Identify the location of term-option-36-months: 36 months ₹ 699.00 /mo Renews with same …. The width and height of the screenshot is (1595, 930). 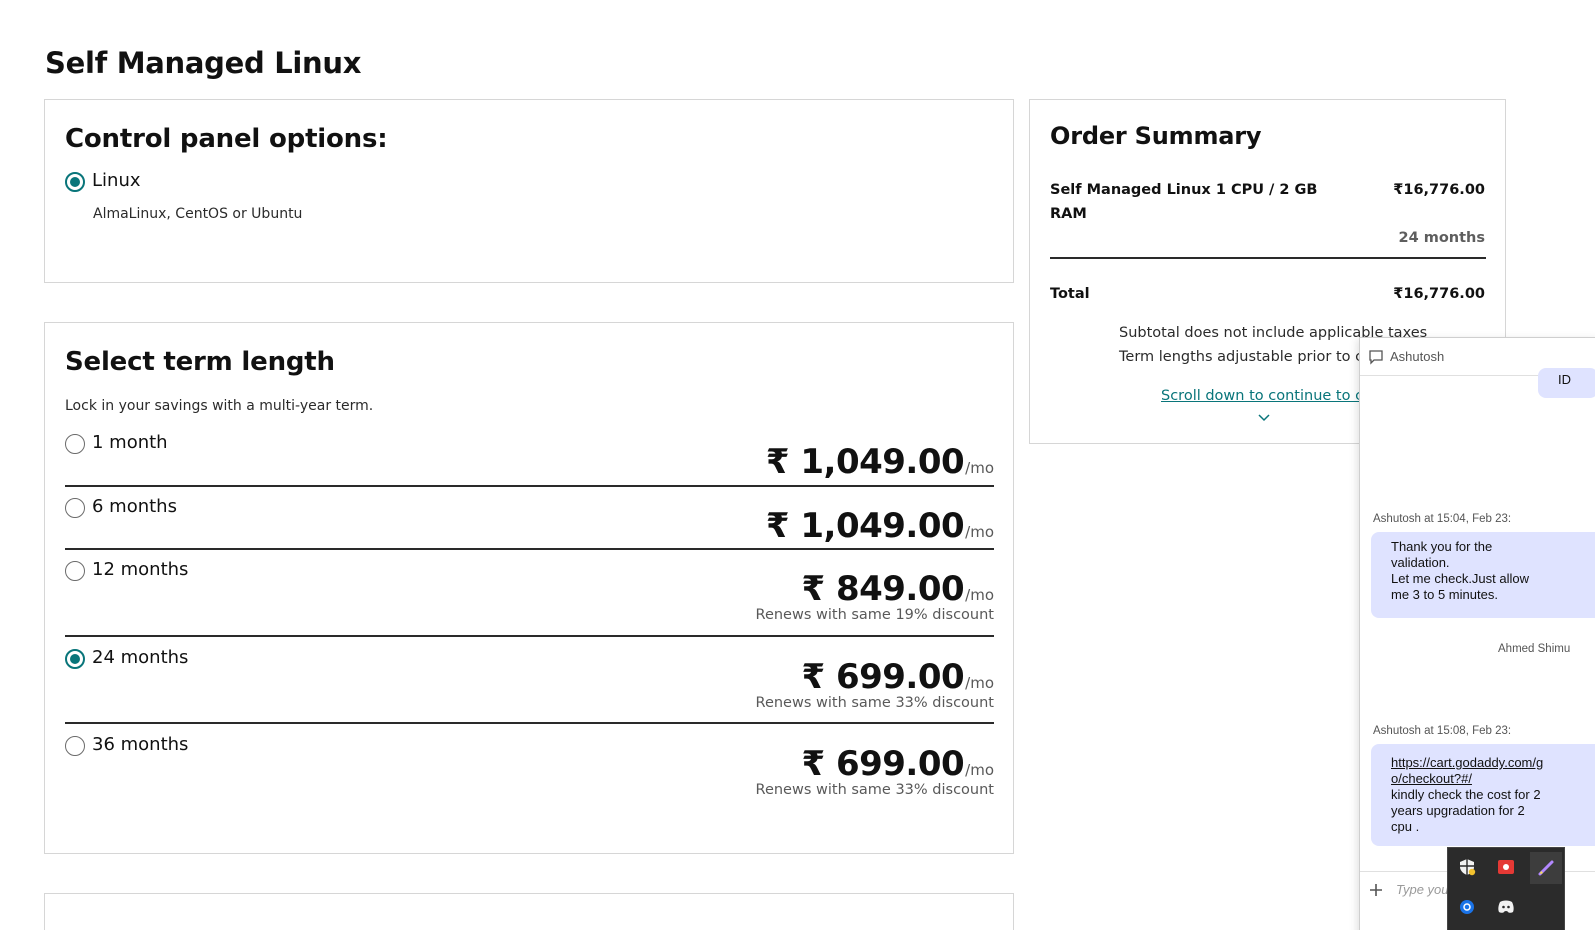
(529, 775).